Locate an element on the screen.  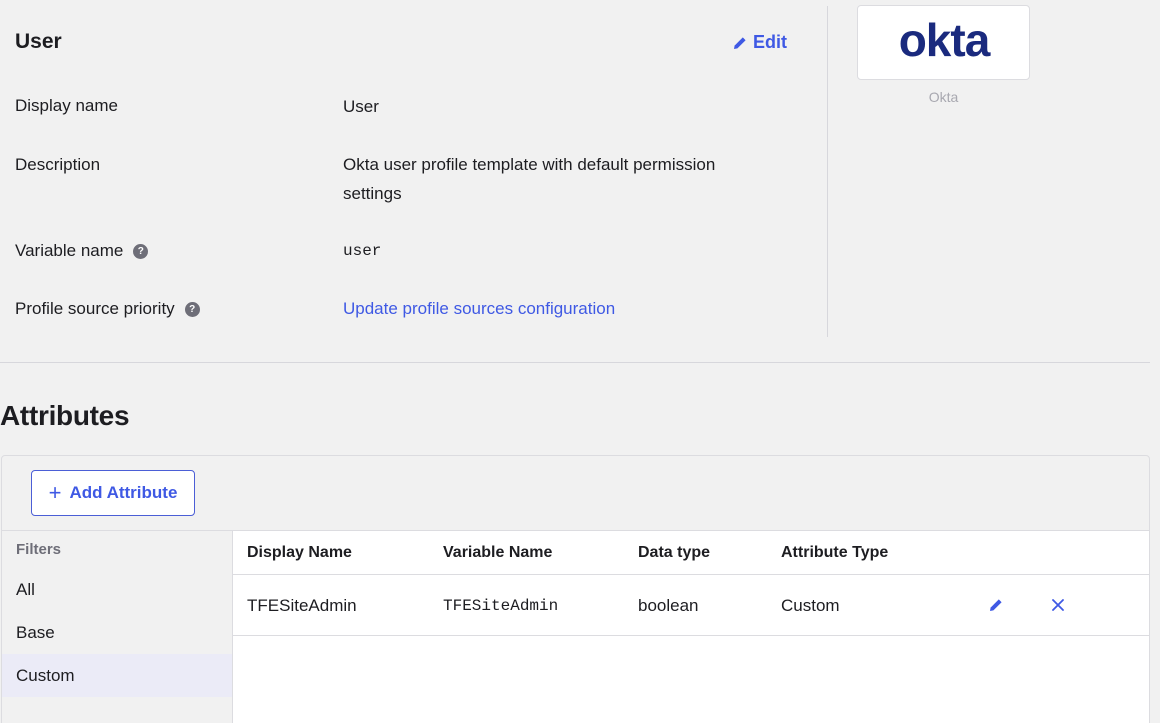
attributes-heading: Attributes is located at coordinates (65, 415).